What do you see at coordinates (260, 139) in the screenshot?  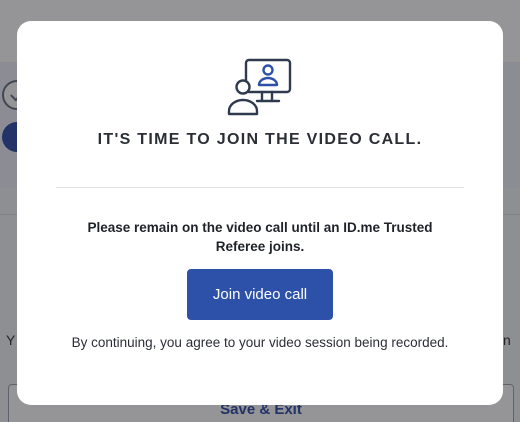 I see `modal-title: IT'S TIME TO JOIN THE VIDEO CALL.` at bounding box center [260, 139].